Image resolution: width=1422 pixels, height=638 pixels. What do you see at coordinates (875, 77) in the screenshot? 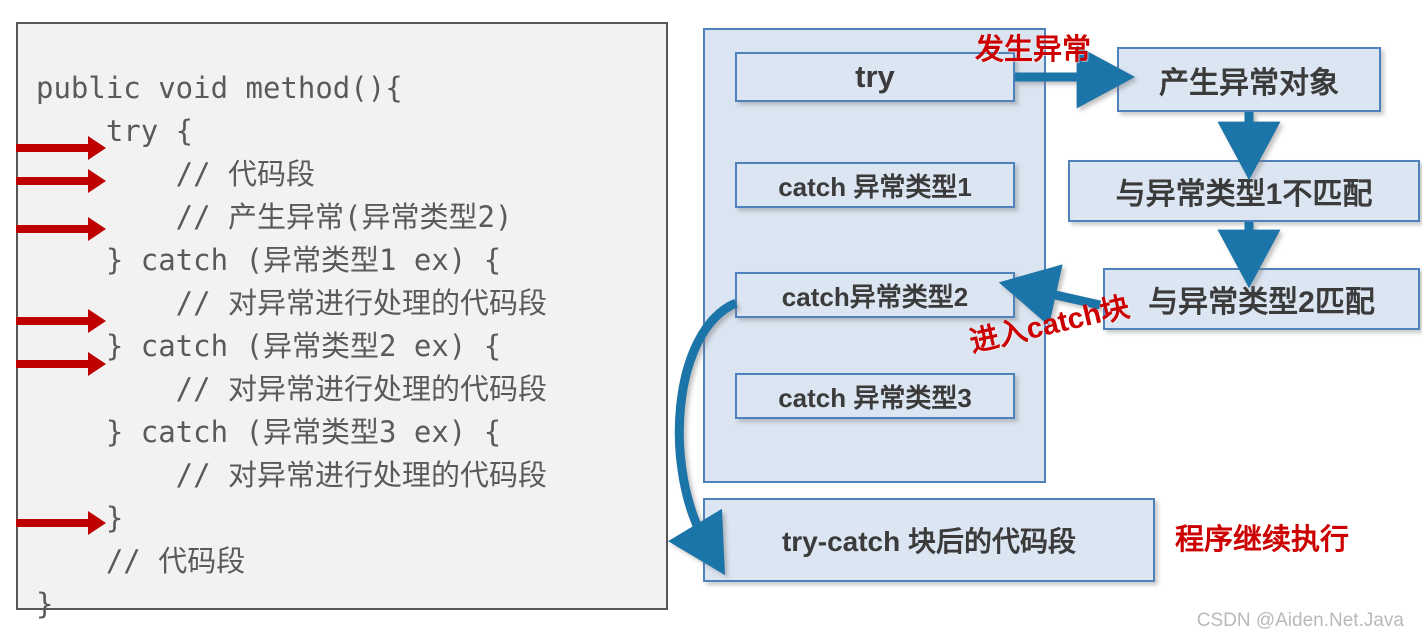
I see `flow-node-try: try` at bounding box center [875, 77].